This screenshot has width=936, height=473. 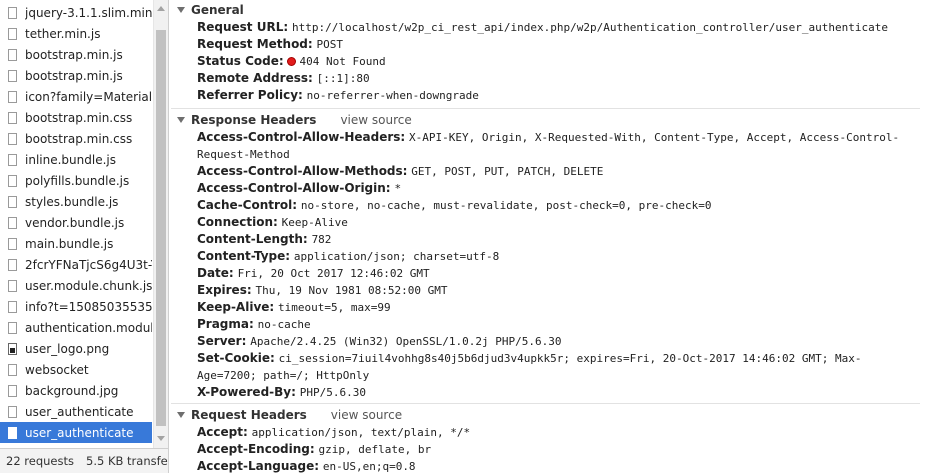 I want to click on scroll-down-arrow-icon, so click(x=161, y=438).